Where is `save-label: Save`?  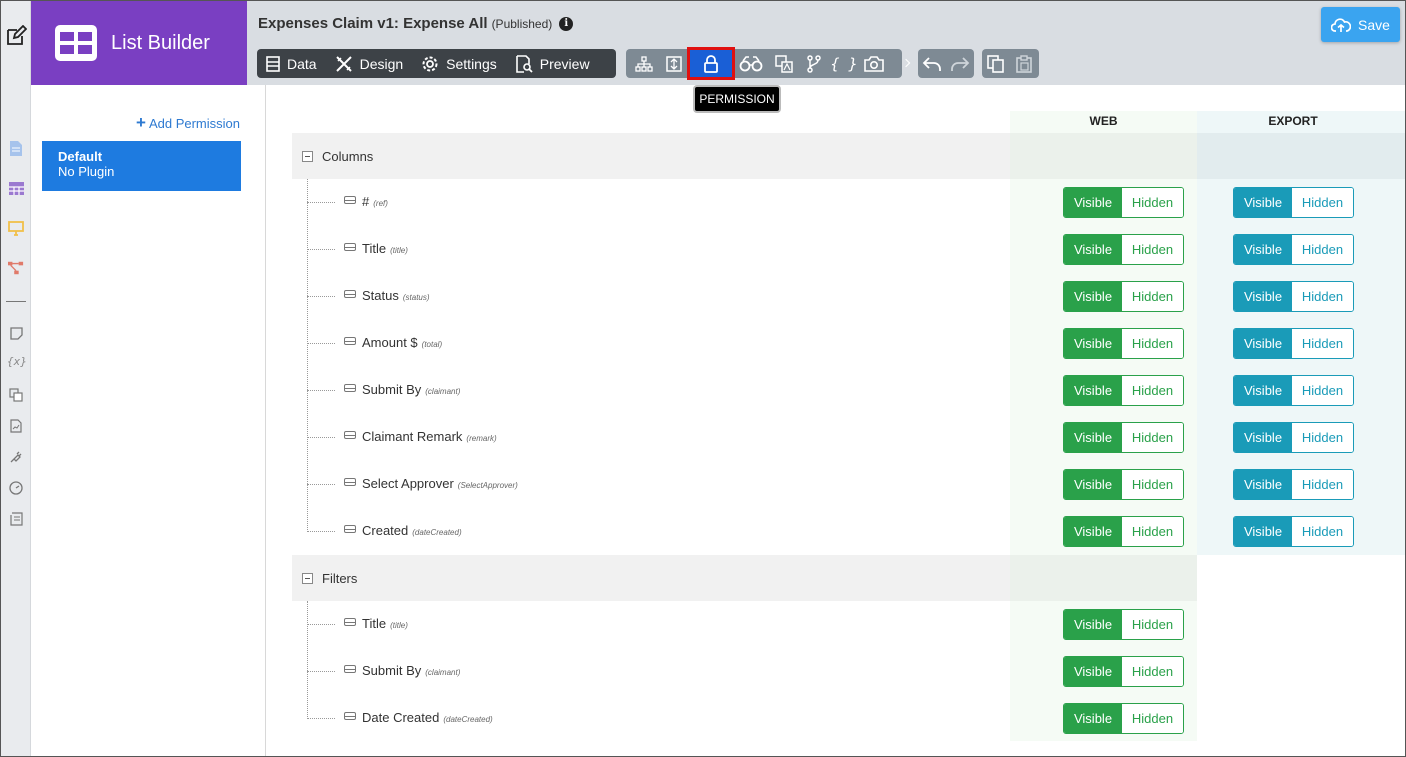
save-label: Save is located at coordinates (1374, 24).